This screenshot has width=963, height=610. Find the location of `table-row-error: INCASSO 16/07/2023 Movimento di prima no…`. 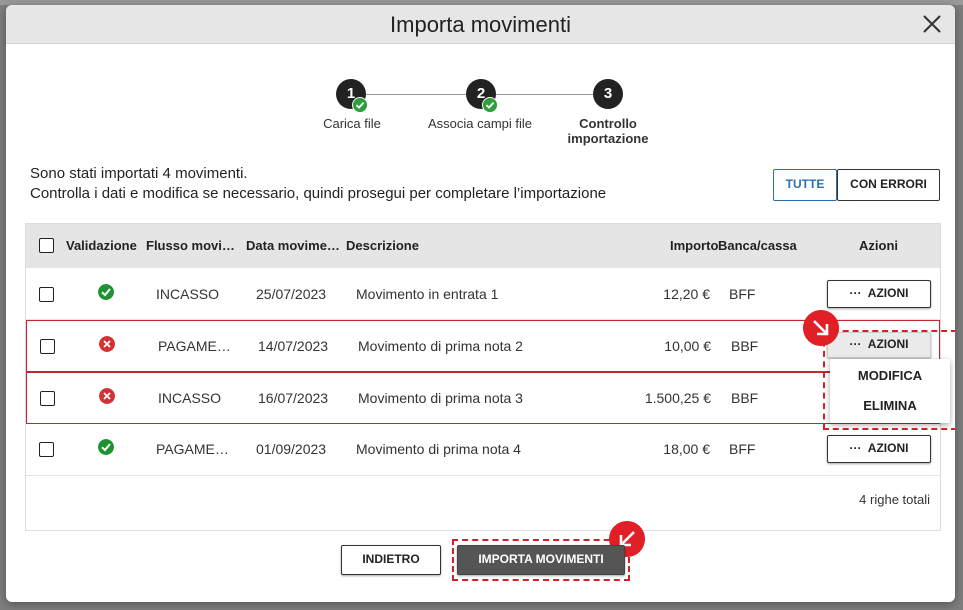

table-row-error: INCASSO 16/07/2023 Movimento di prima no… is located at coordinates (483, 398).